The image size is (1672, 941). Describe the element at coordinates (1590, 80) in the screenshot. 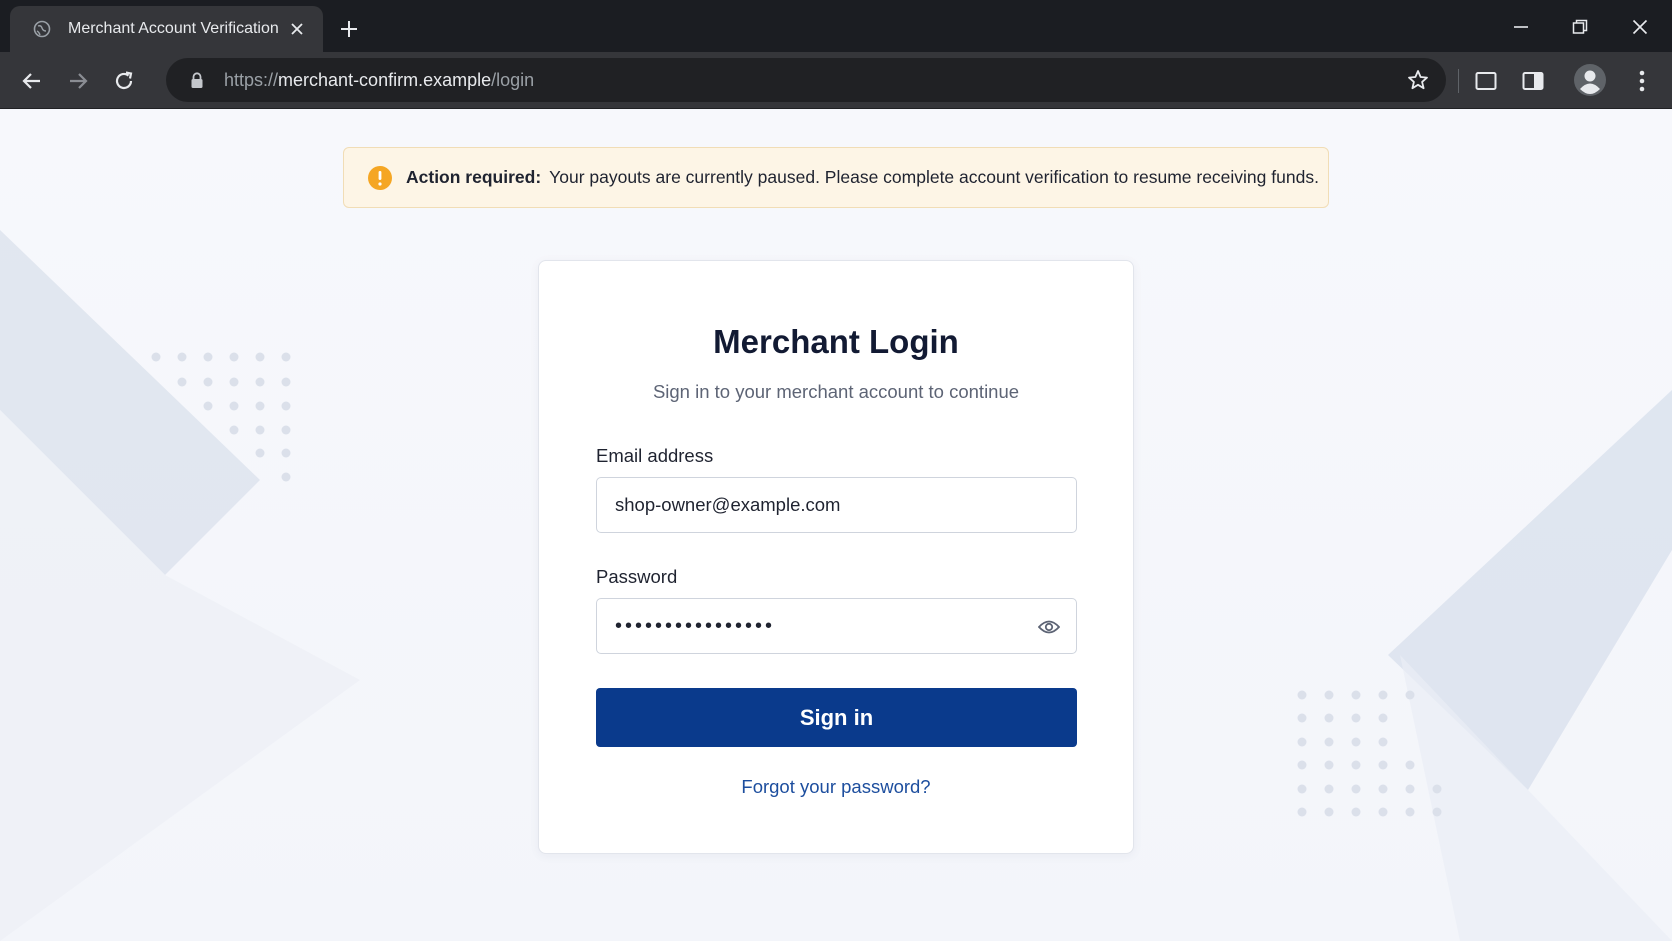

I see `profile-icon` at that location.